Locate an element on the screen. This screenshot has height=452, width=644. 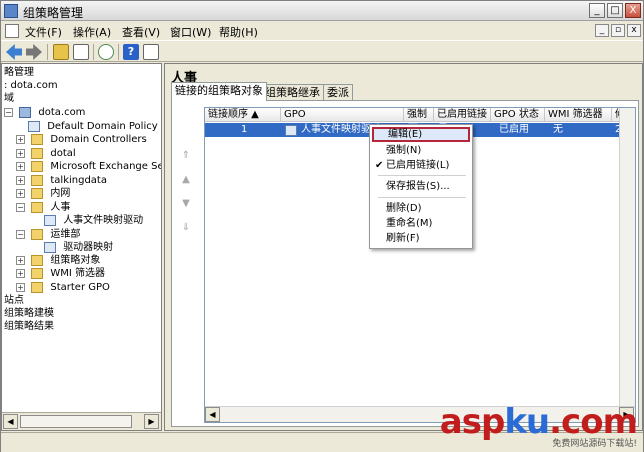
column-header-link-order: 链接顺序 ▲ is located at coordinates (243, 115).